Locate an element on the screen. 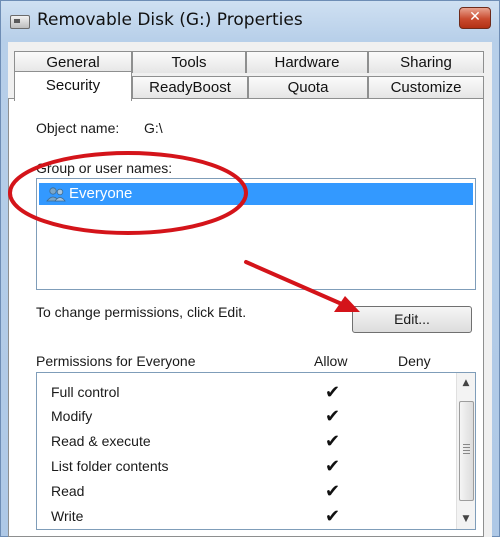 Image resolution: width=500 pixels, height=537 pixels. tab-security: Security is located at coordinates (73, 86).